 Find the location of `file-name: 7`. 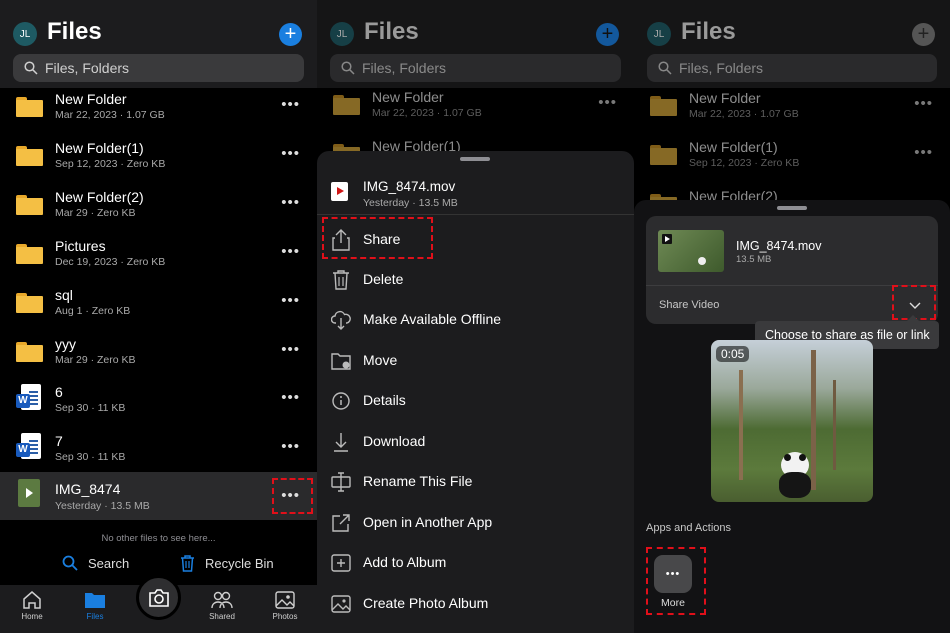

file-name: 7 is located at coordinates (59, 441).